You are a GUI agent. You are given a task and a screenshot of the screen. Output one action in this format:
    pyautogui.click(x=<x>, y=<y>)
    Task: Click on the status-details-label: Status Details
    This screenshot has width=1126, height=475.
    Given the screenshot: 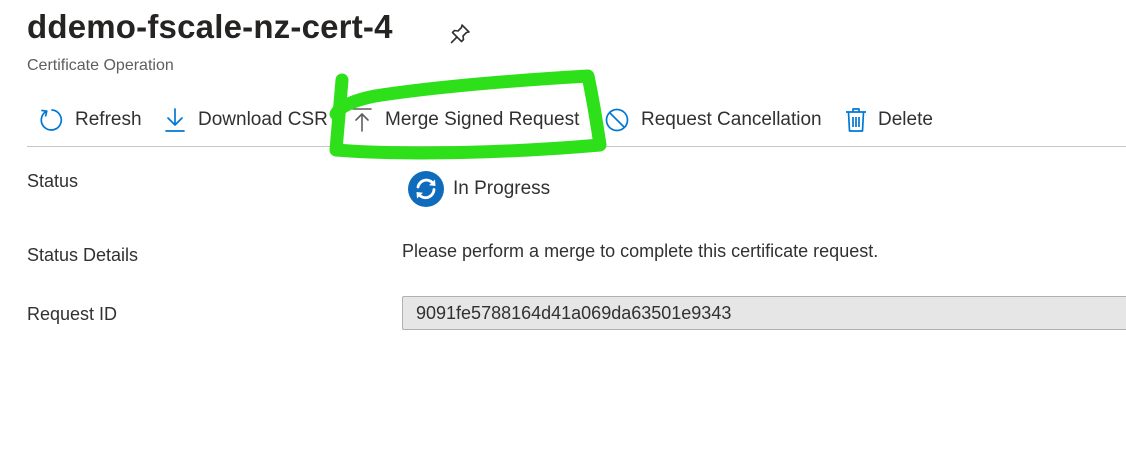 What is the action you would take?
    pyautogui.click(x=83, y=255)
    